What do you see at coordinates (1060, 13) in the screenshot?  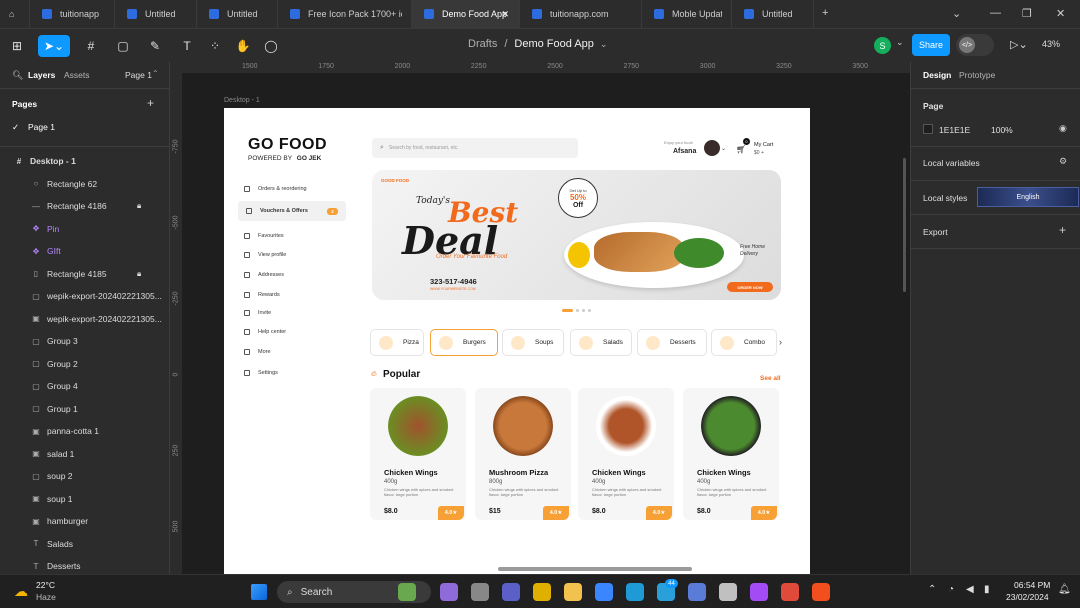 I see `close-window-icon: ✕` at bounding box center [1060, 13].